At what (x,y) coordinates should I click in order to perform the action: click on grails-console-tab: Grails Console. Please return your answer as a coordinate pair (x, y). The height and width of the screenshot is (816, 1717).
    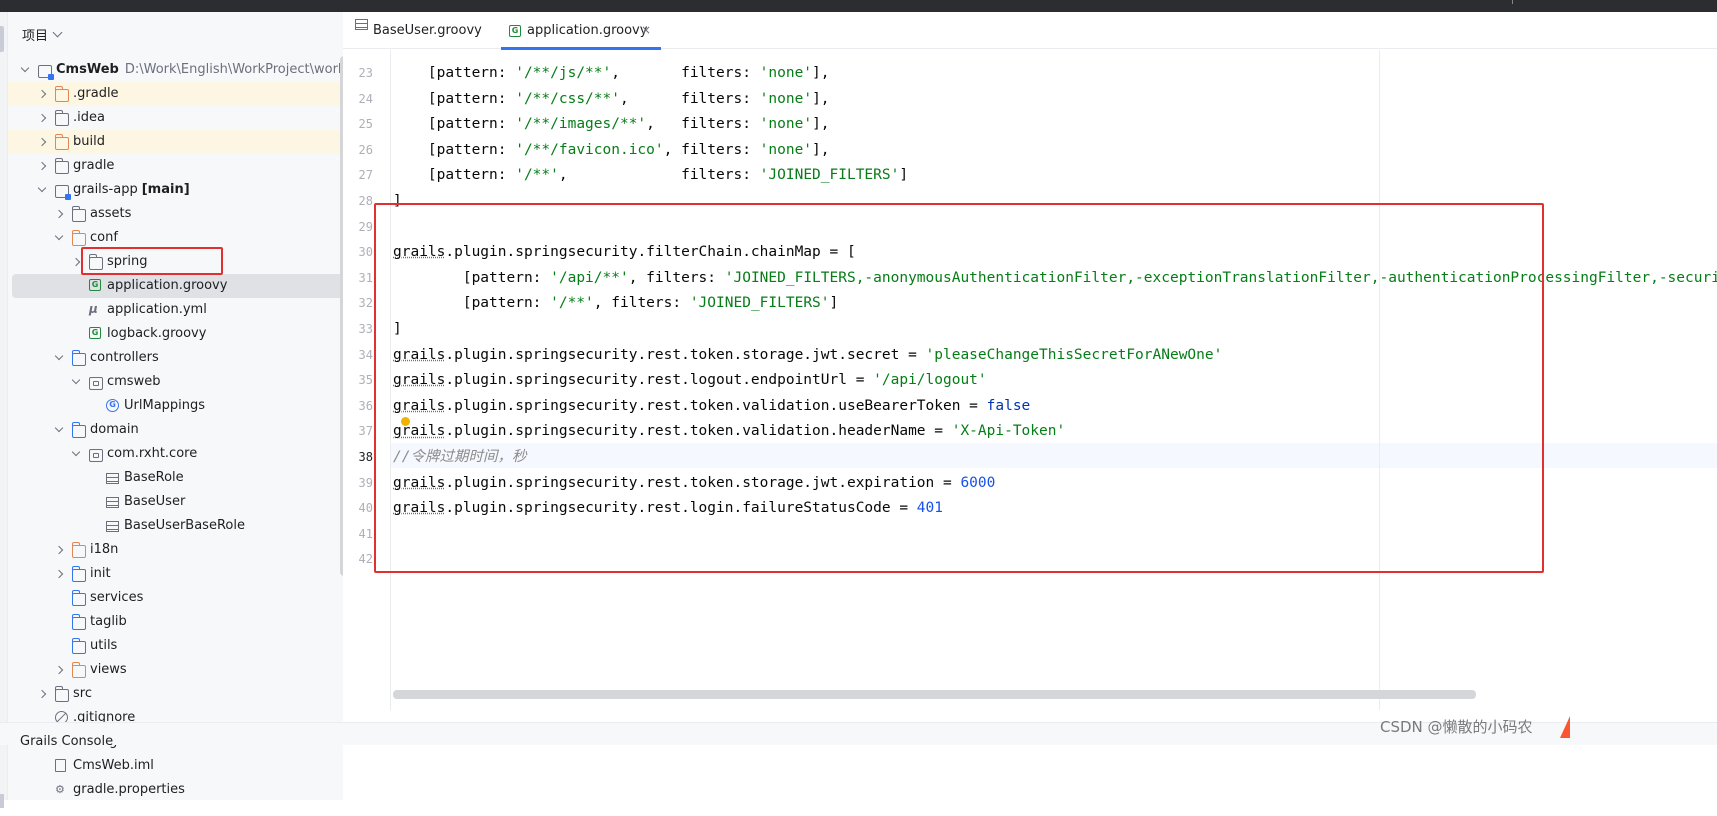
    Looking at the image, I should click on (66, 741).